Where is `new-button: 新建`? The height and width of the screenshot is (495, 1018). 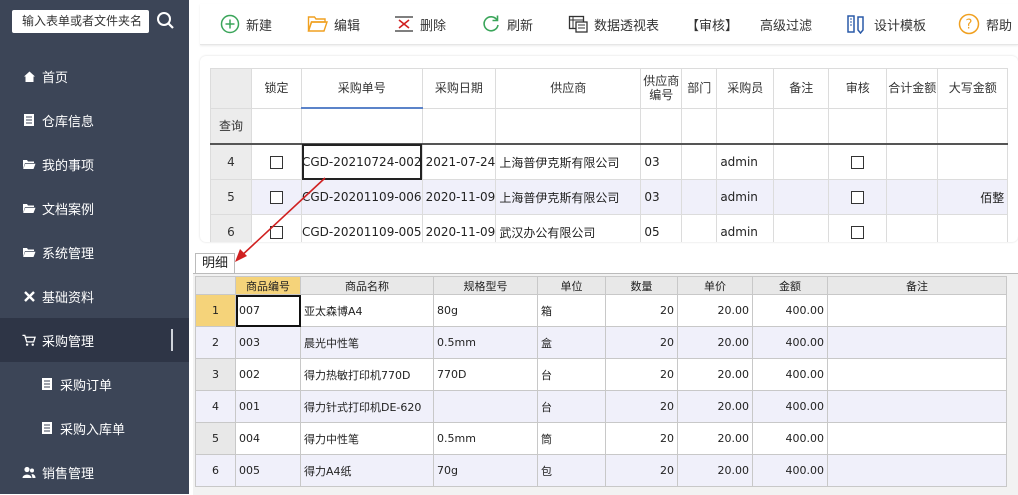
new-button: 新建 is located at coordinates (246, 24).